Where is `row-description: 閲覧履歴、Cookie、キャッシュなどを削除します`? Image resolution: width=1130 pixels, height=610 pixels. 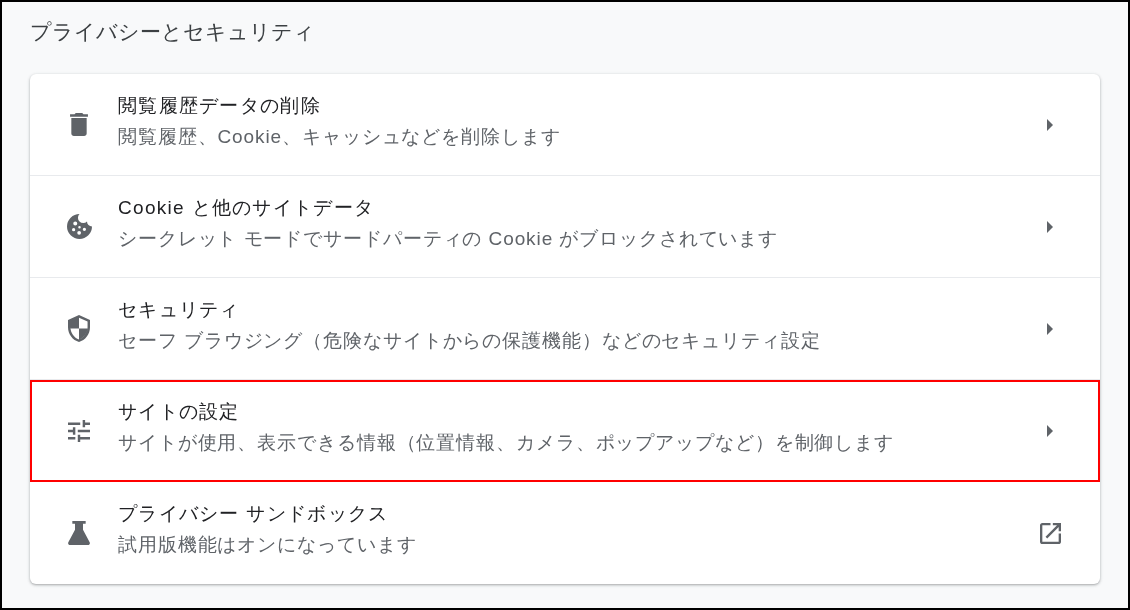
row-description: 閲覧履歴、Cookie、キャッシュなどを削除します is located at coordinates (339, 136).